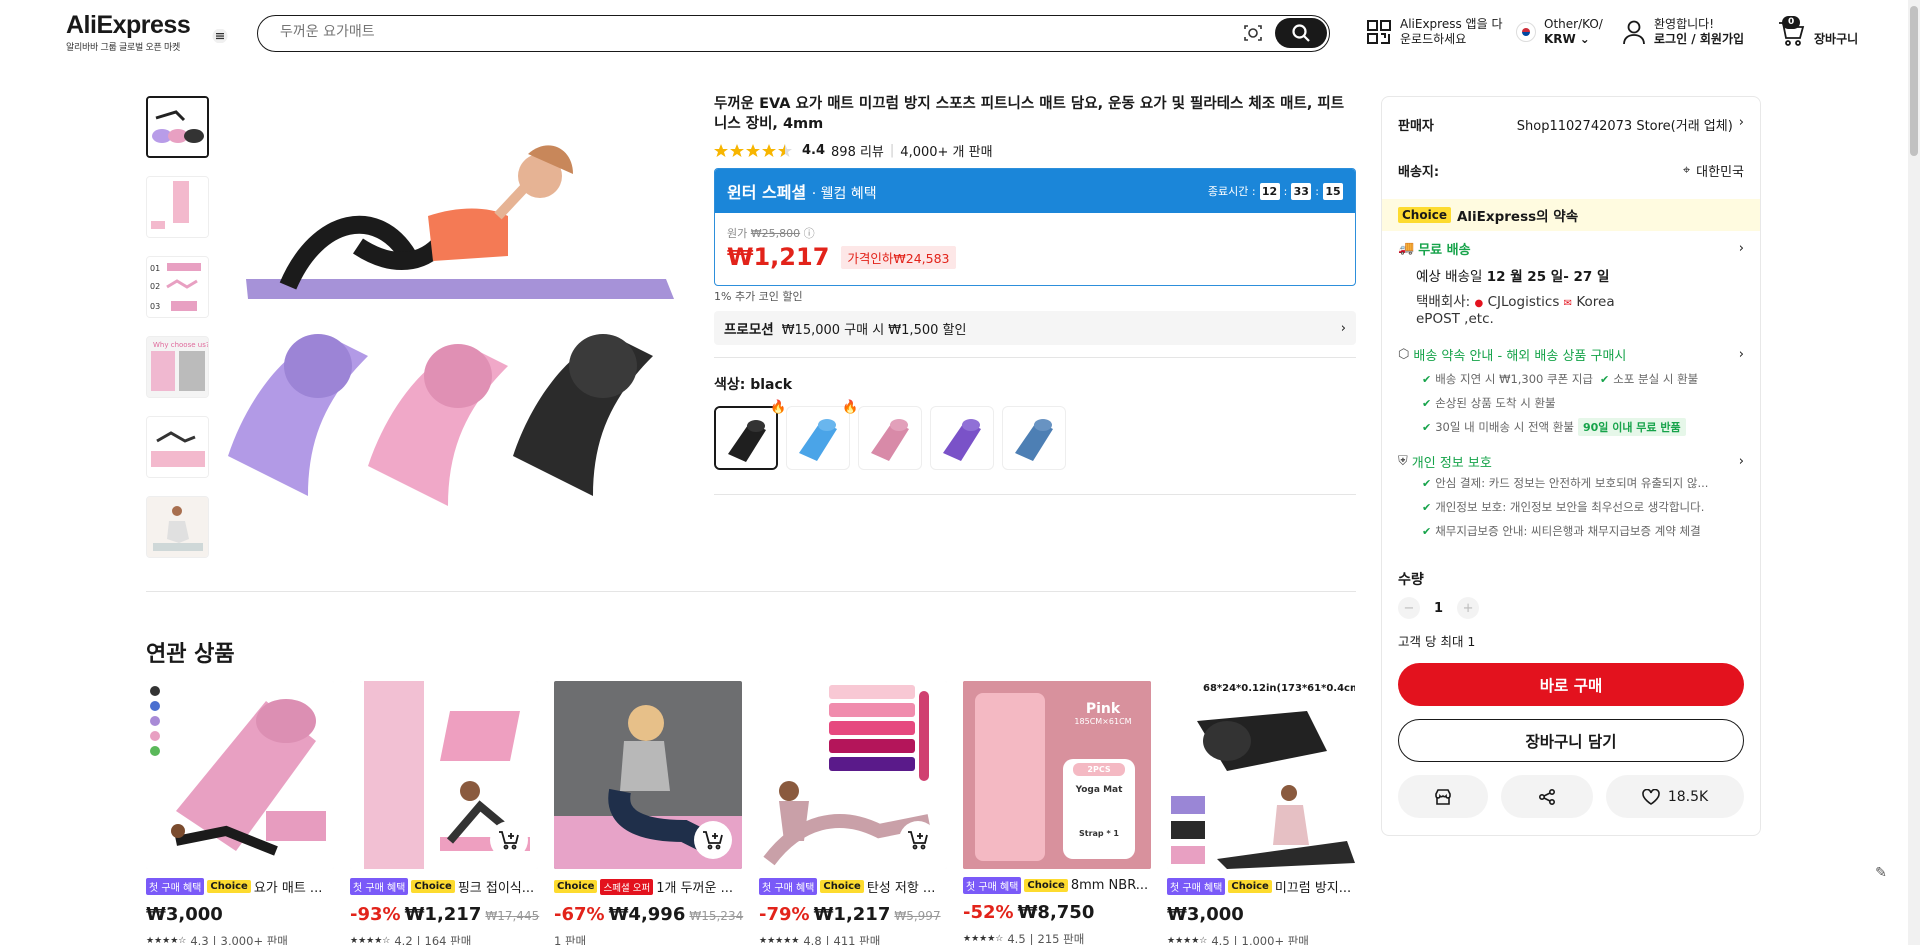  What do you see at coordinates (1035, 328) in the screenshot?
I see `promotion-row: 프로모션 ₩15,000 구매 시 ₩1,500 할인 ›` at bounding box center [1035, 328].